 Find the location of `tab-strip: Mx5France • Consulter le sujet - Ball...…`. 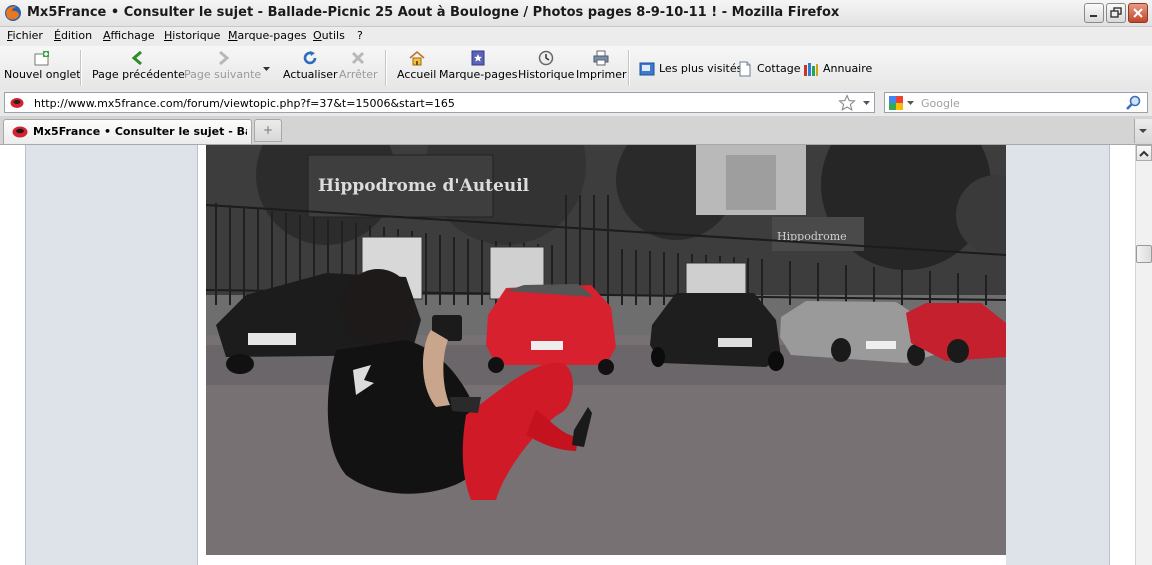

tab-strip: Mx5France • Consulter le sujet - Ball...… is located at coordinates (576, 130).